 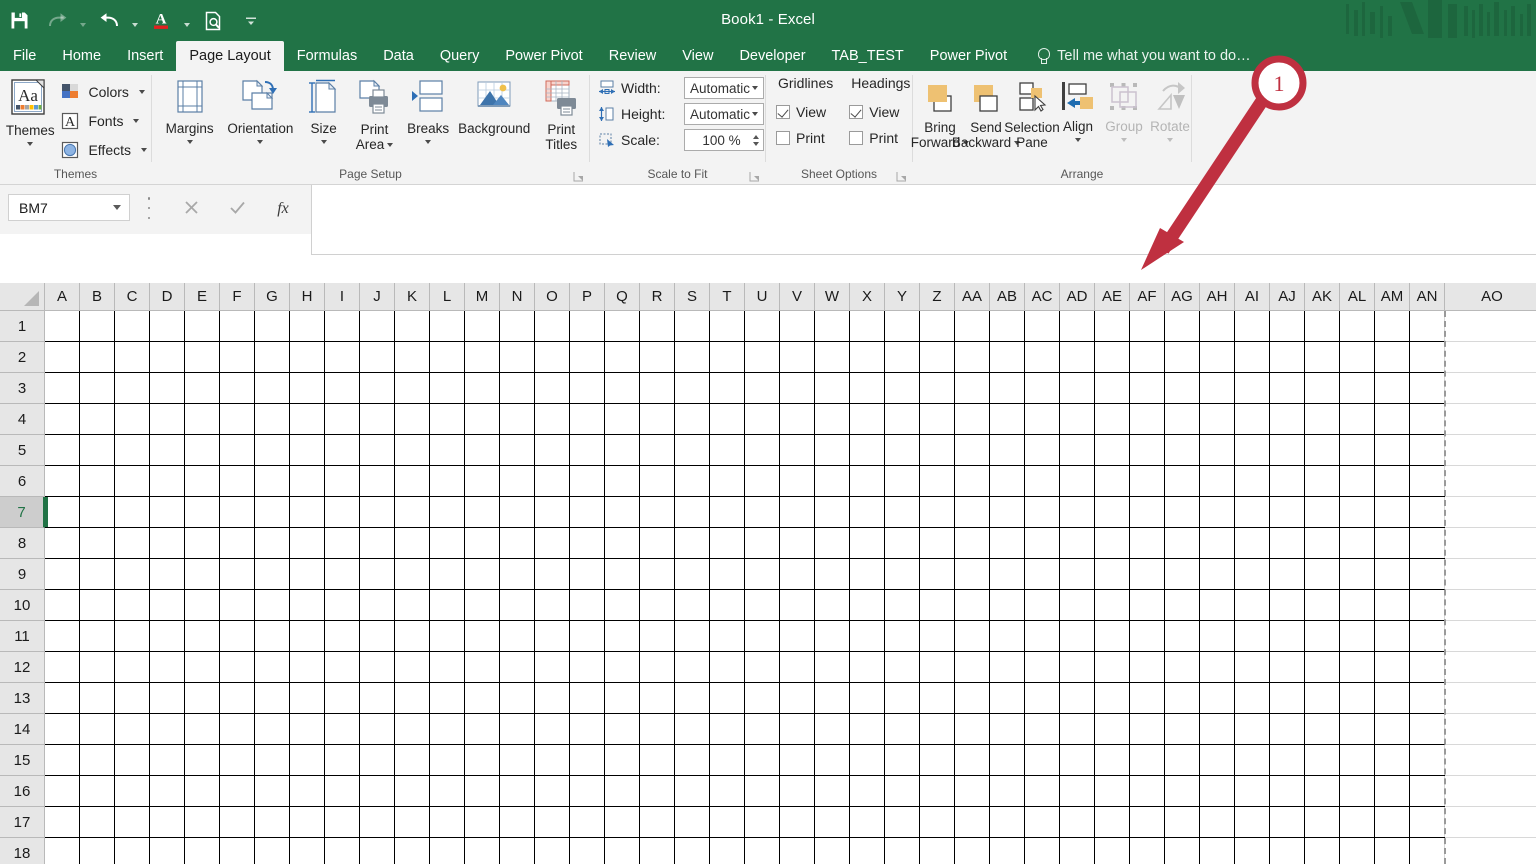 I want to click on selection-pane-button: Selection Pane, so click(x=1032, y=113).